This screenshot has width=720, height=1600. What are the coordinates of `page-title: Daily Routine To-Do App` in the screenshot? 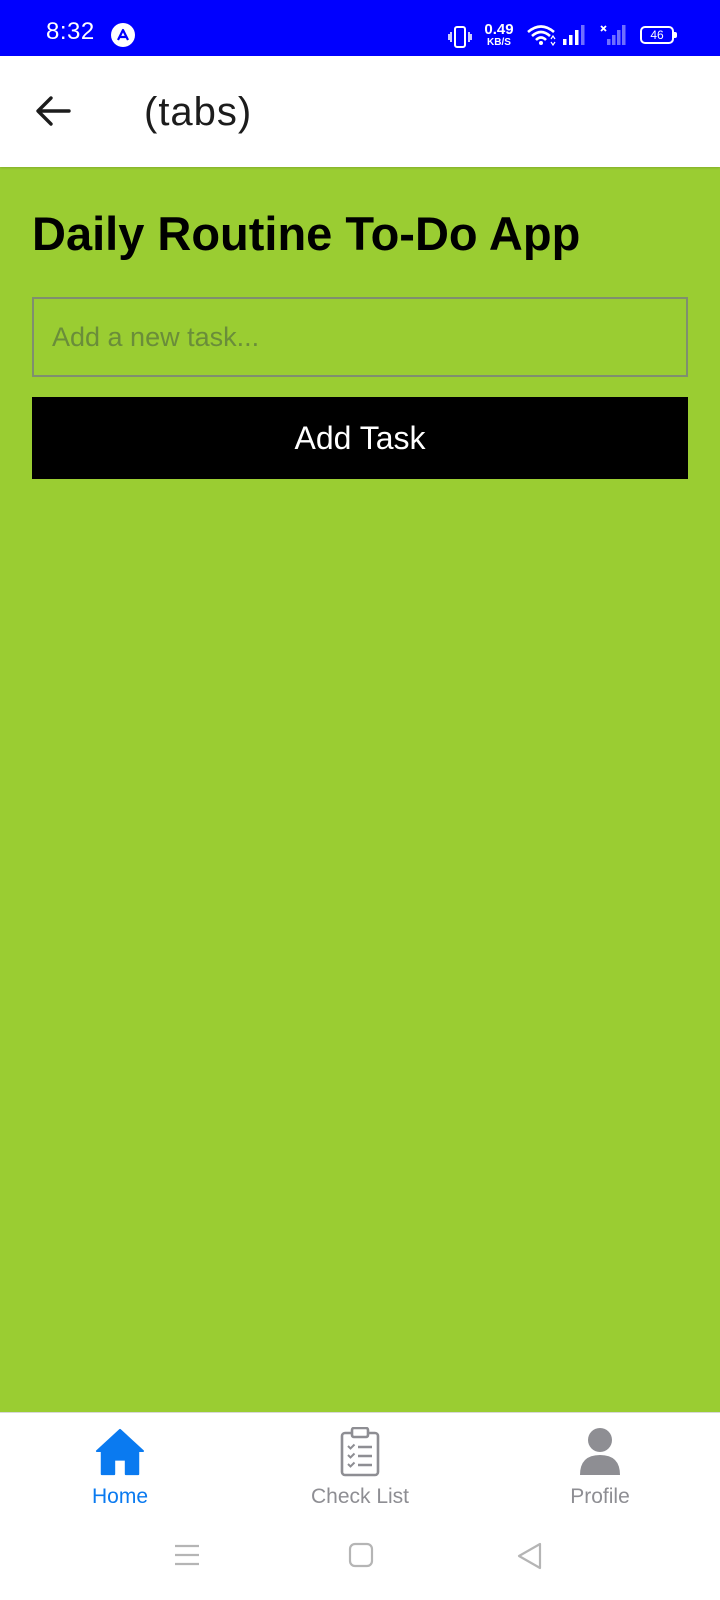 It's located at (306, 233).